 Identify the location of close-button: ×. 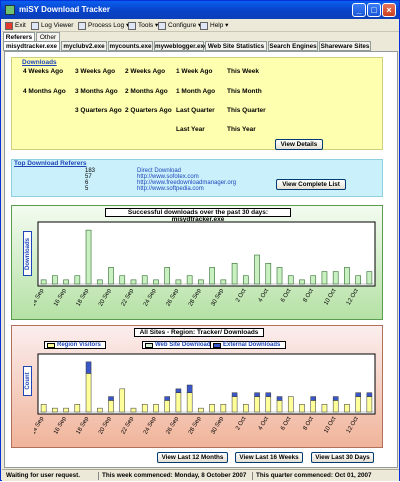
(389, 10).